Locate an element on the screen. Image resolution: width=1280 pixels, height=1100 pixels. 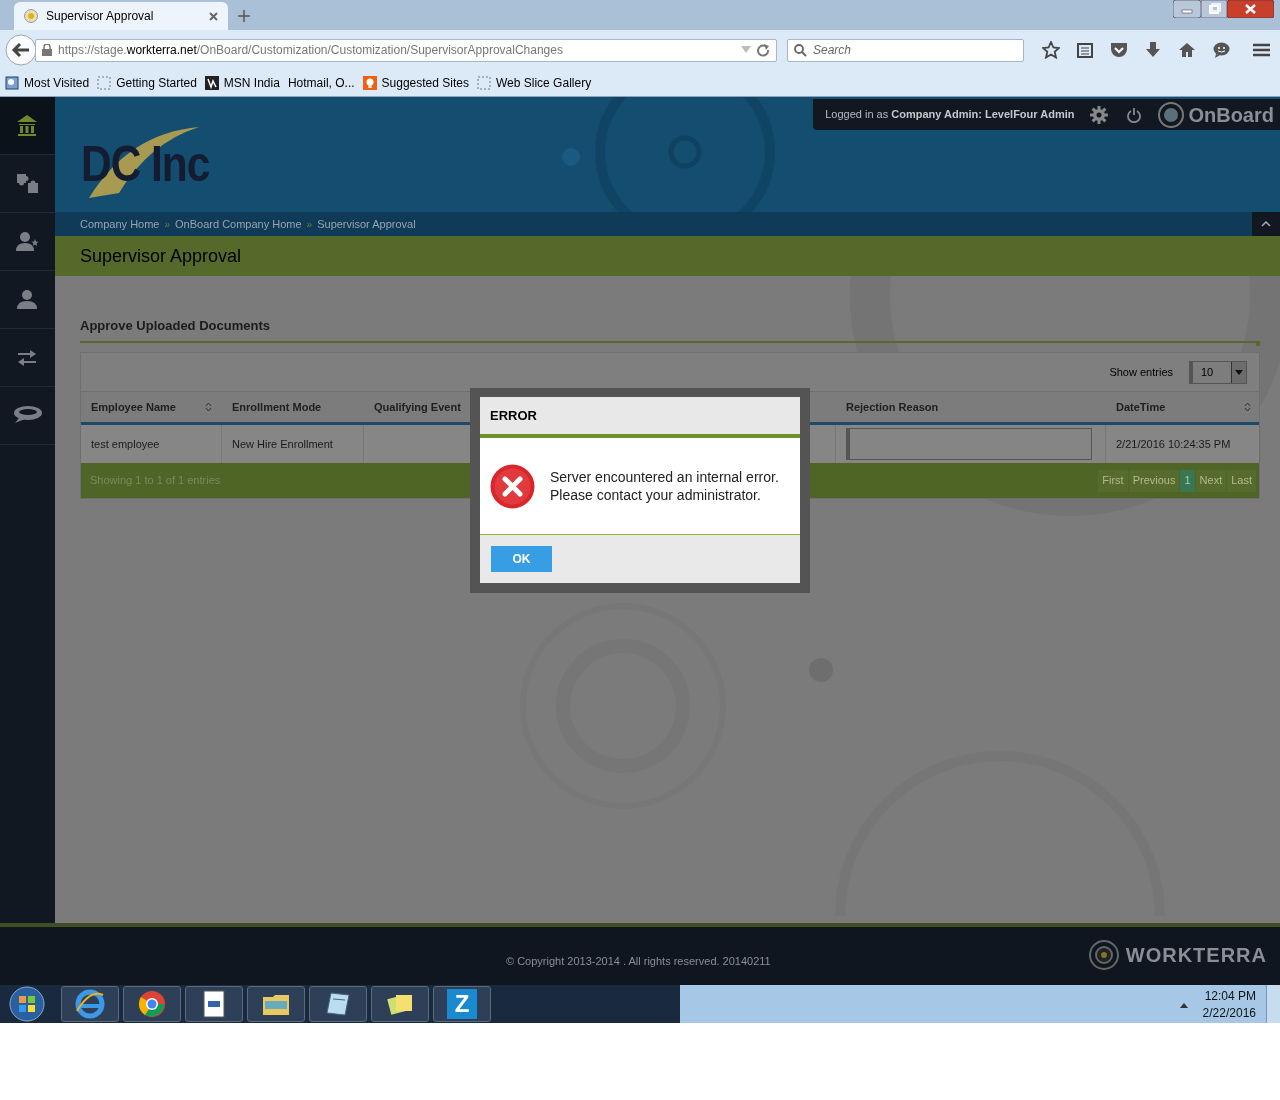
brand-name: OnBoard is located at coordinates (1231, 115).